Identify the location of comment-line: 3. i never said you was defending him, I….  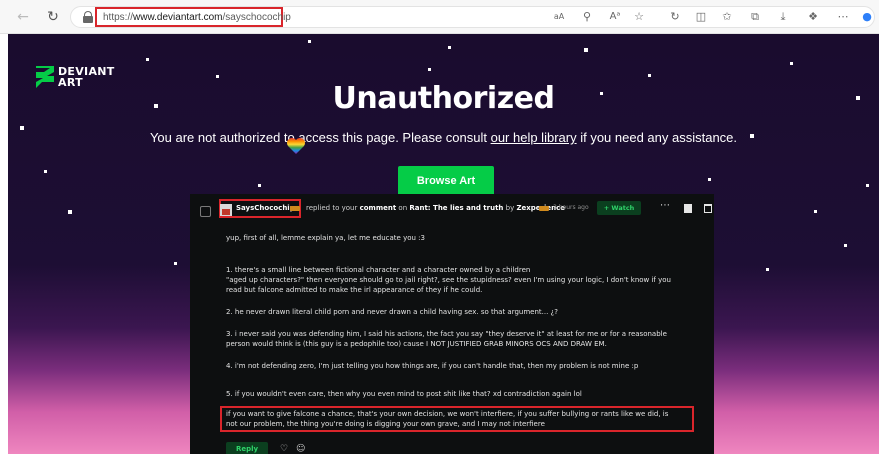
(446, 334).